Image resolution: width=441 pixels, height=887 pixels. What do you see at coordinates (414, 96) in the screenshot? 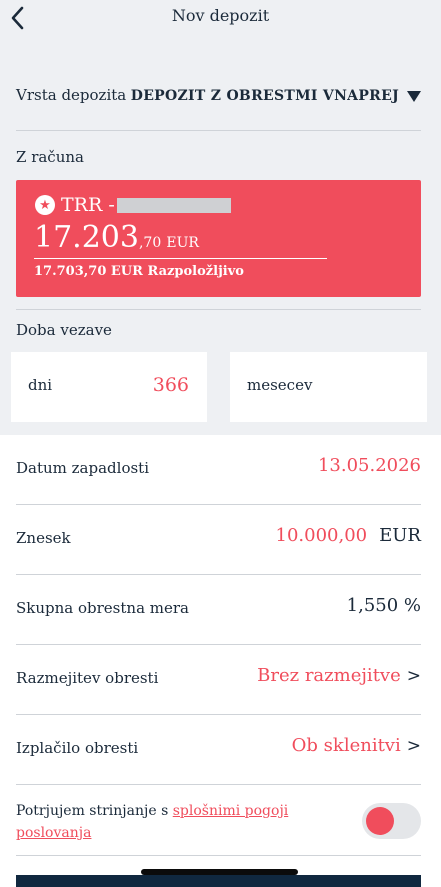
I see `dropdown-triangle-icon` at bounding box center [414, 96].